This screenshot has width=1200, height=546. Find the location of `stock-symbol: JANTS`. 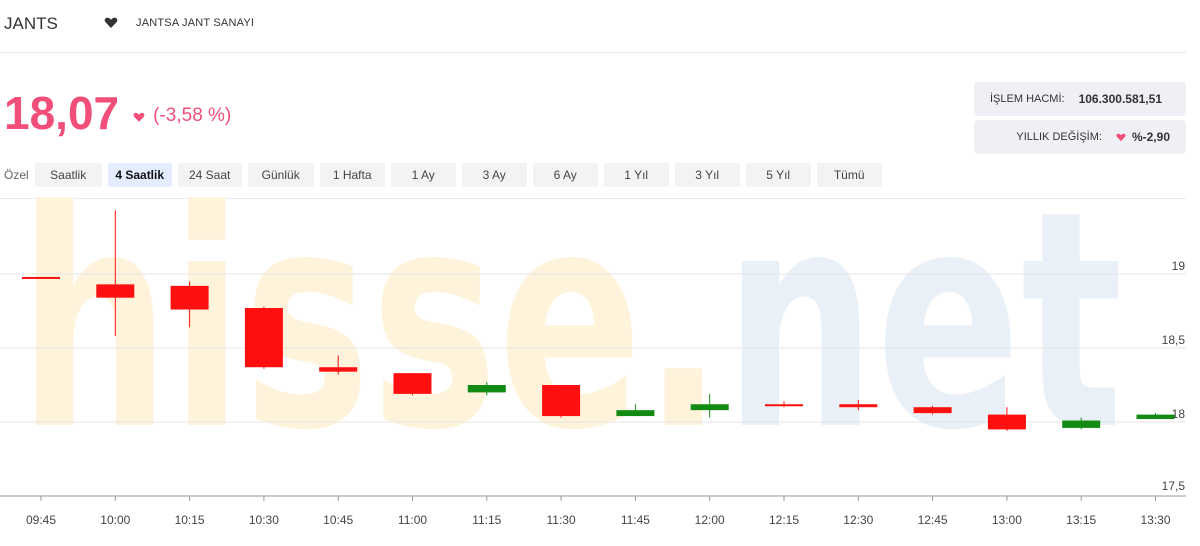

stock-symbol: JANTS is located at coordinates (31, 23).